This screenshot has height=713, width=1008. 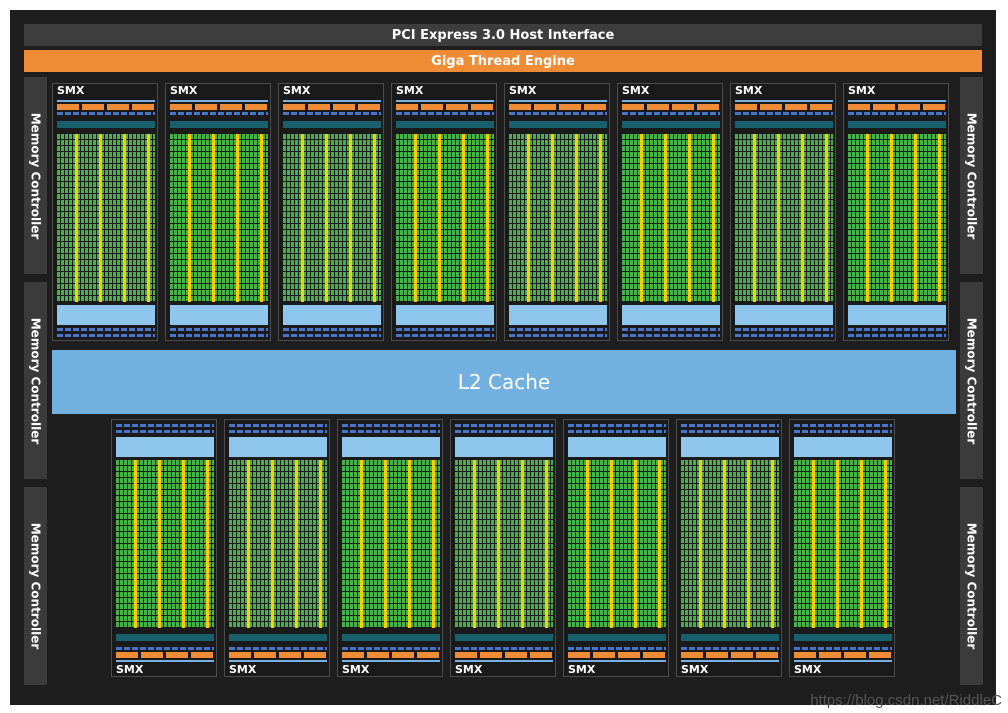 I want to click on pcie-host-interface: PCI Express 3.0 Host Interface, so click(x=503, y=35).